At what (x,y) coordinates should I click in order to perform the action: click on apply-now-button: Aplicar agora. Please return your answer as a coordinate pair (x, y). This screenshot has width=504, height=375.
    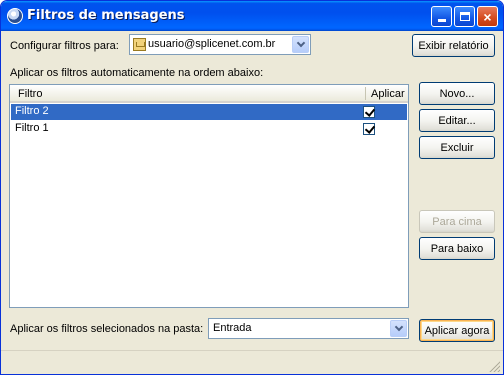
    Looking at the image, I should click on (457, 330).